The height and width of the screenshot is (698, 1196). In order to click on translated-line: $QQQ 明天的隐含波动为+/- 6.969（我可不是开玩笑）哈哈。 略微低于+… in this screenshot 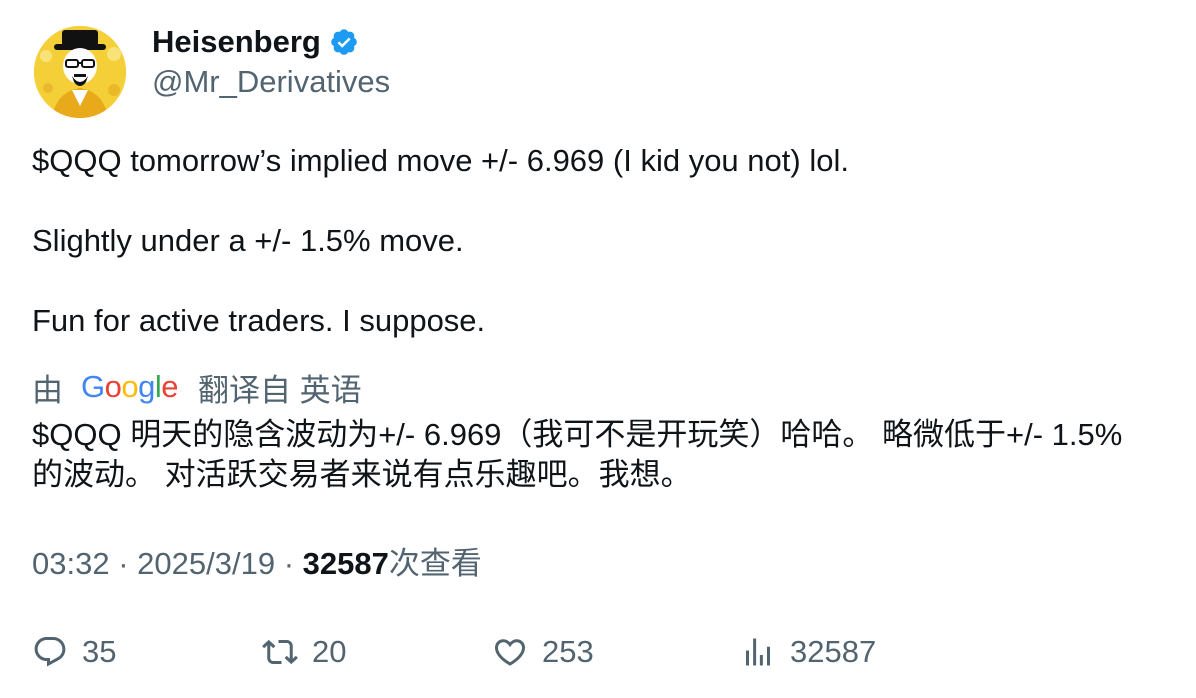, I will do `click(577, 434)`.